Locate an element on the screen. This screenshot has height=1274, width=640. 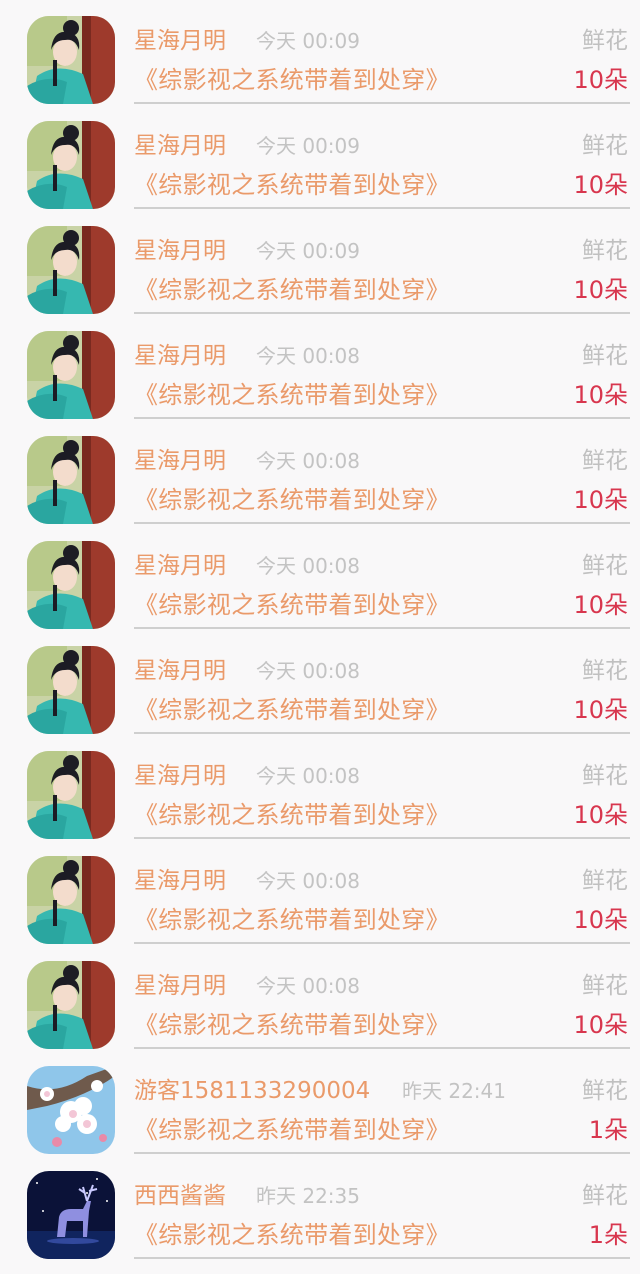
timestamp: 昨天 22:41 is located at coordinates (454, 1091).